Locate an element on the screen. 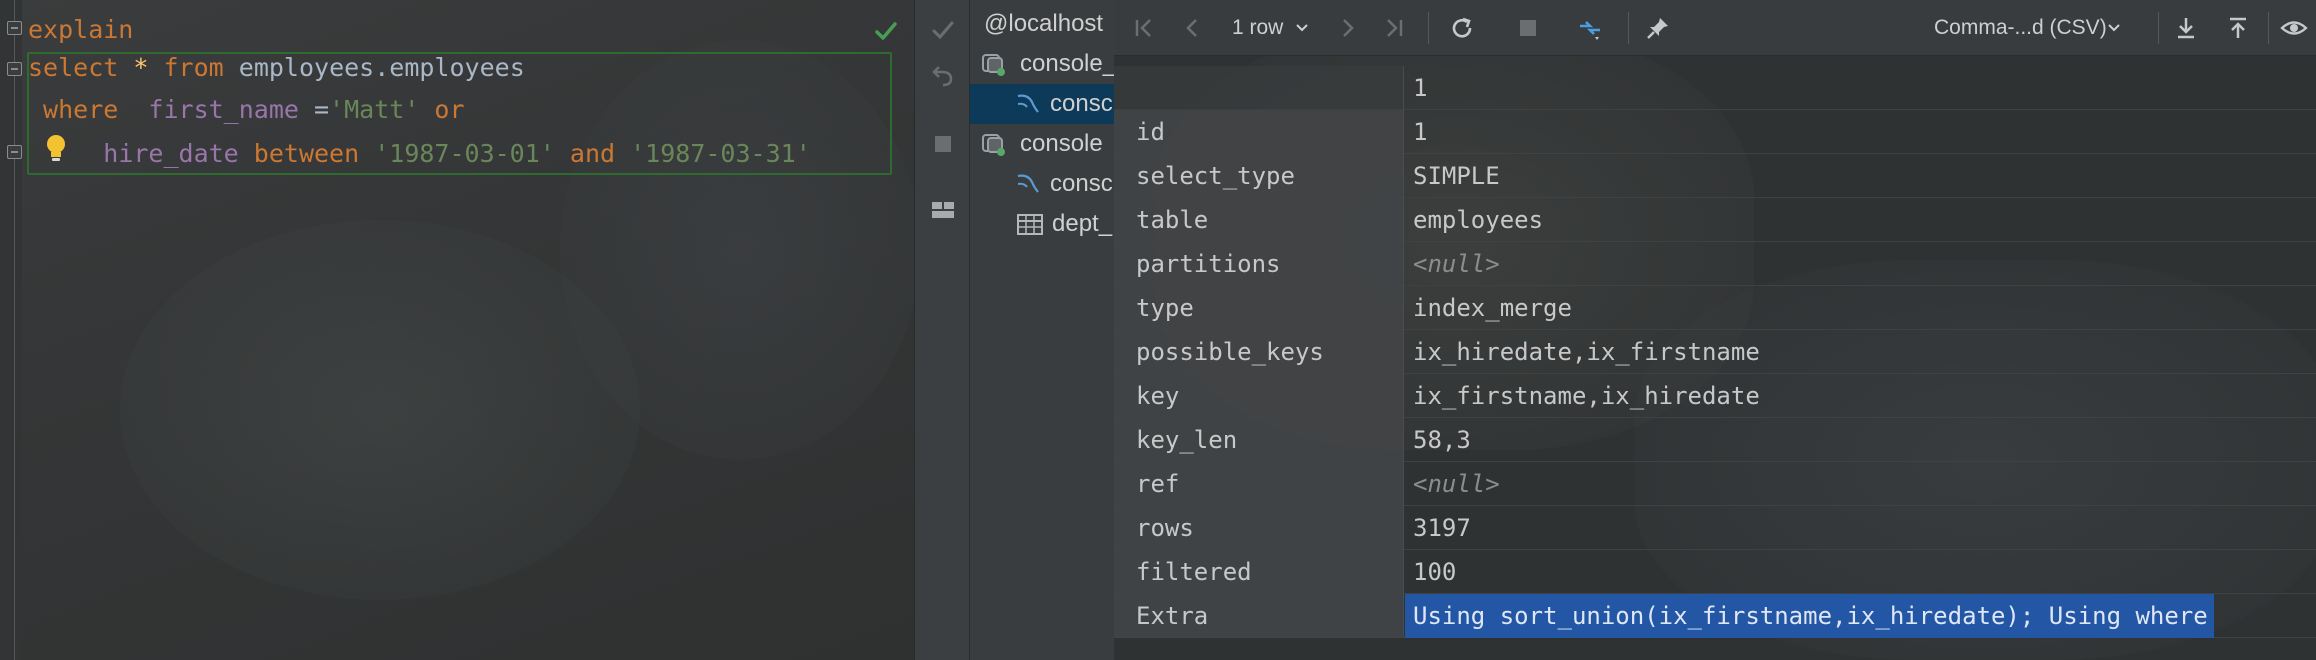 Image resolution: width=2316 pixels, height=660 pixels. check-icon is located at coordinates (886, 31).